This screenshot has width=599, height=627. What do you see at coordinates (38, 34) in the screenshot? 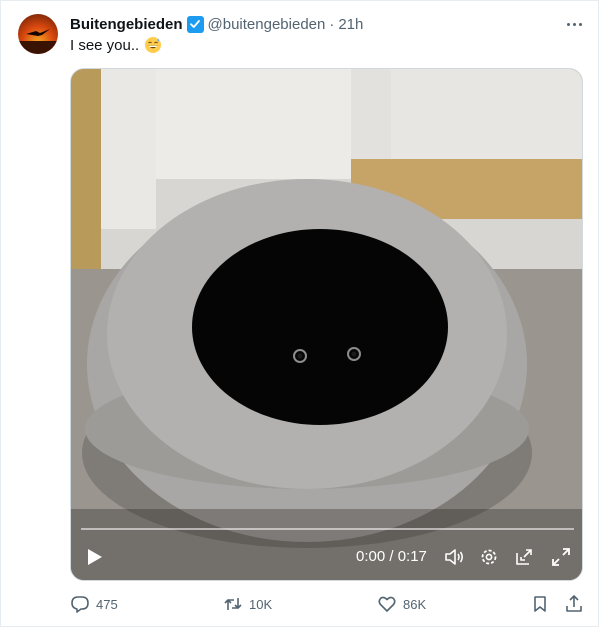
I see `avatar` at bounding box center [38, 34].